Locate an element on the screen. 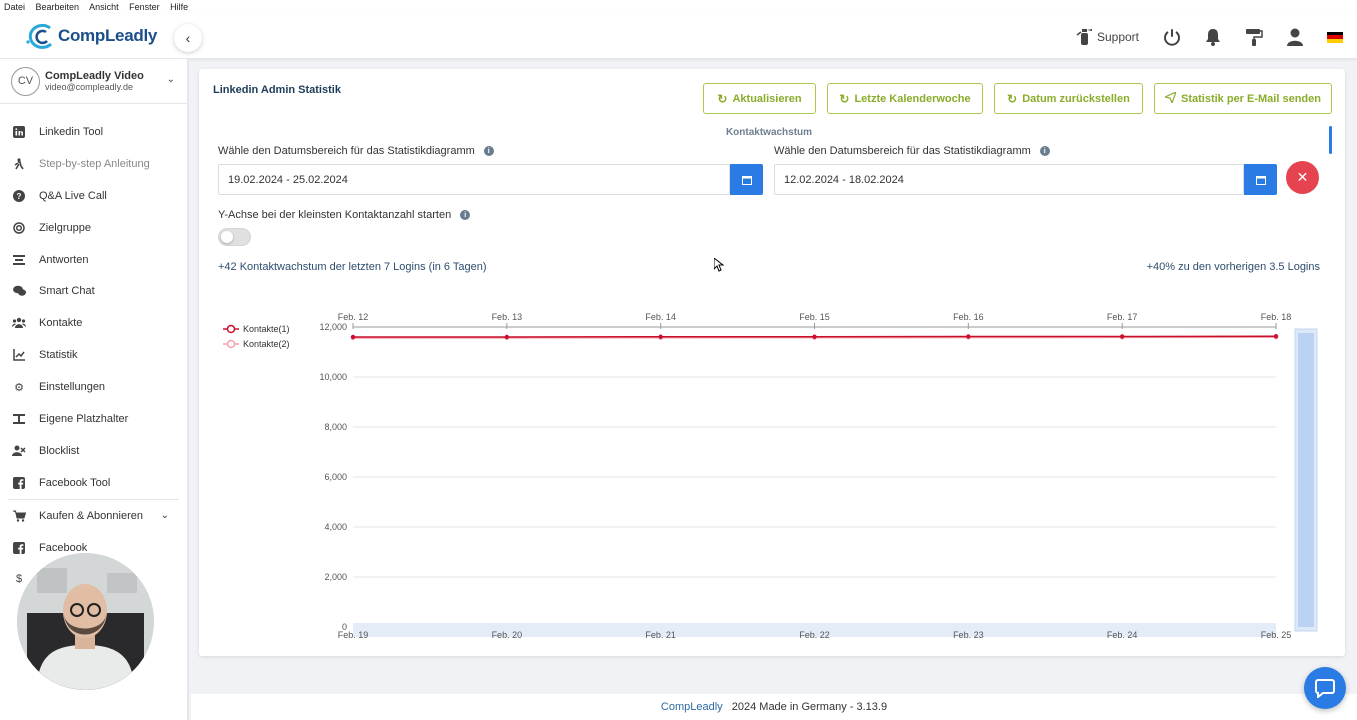 Image resolution: width=1357 pixels, height=720 pixels. account-name: CompLeadly Video is located at coordinates (94, 76).